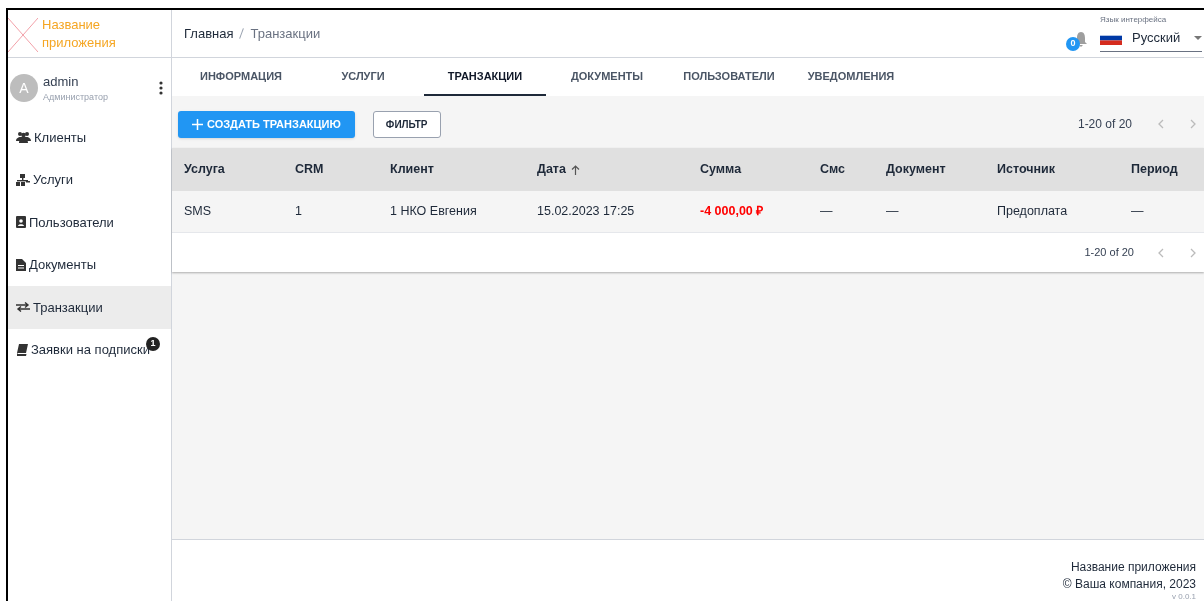 Image resolution: width=1204 pixels, height=601 pixels. I want to click on table-cell-text: 1 НКО Евгения, so click(433, 212).